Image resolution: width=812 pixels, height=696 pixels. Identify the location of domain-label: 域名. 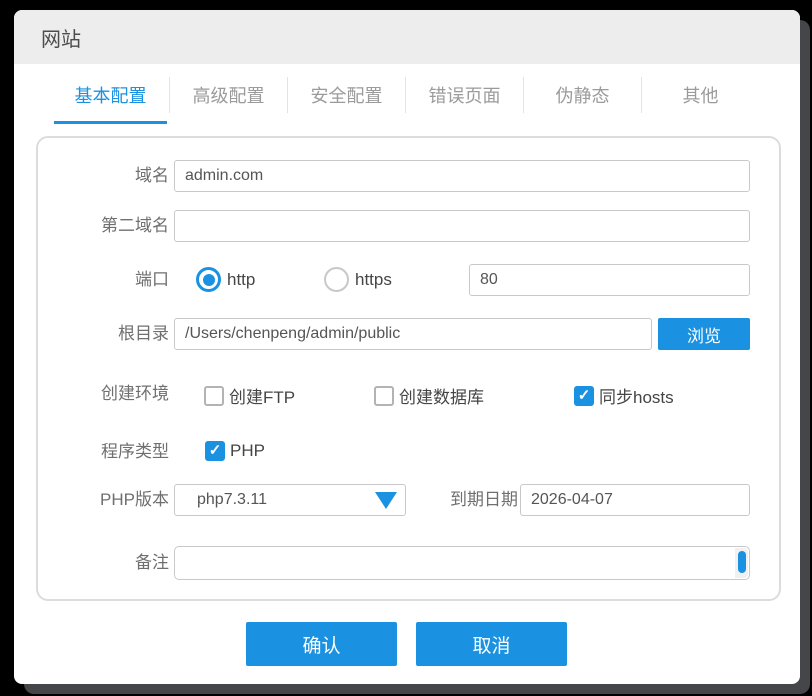
(152, 175).